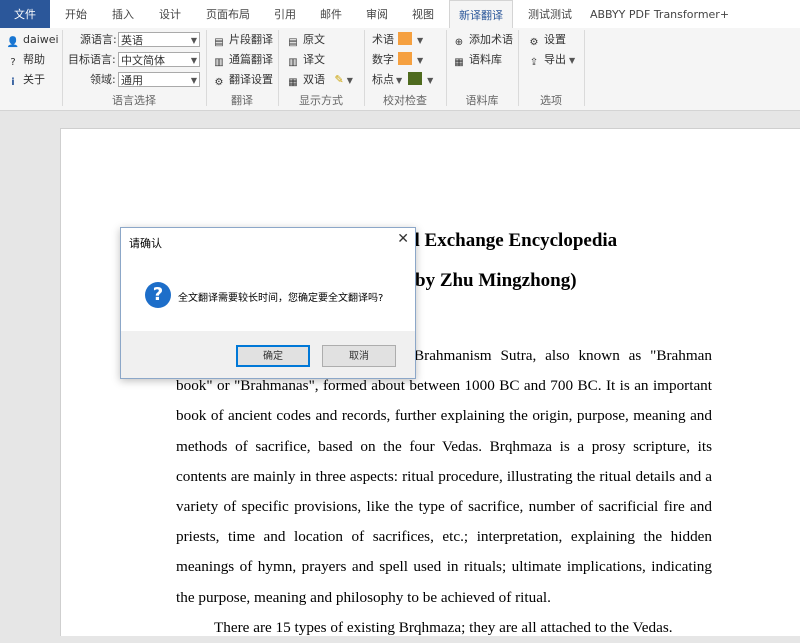 Image resolution: width=800 pixels, height=643 pixels. I want to click on user-item: 👤 daiwei, so click(32, 40).